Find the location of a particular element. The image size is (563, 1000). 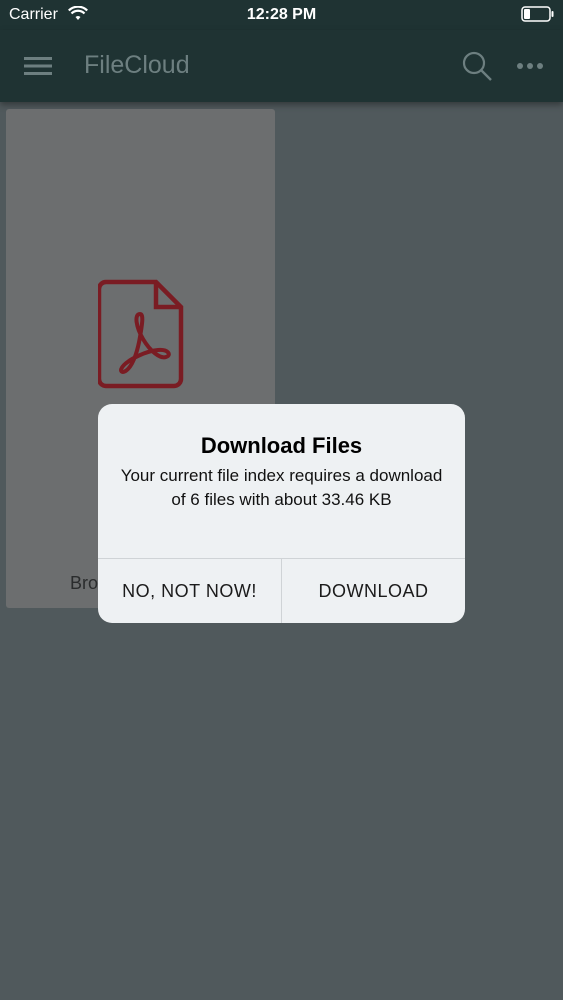

menu-icon is located at coordinates (38, 66).